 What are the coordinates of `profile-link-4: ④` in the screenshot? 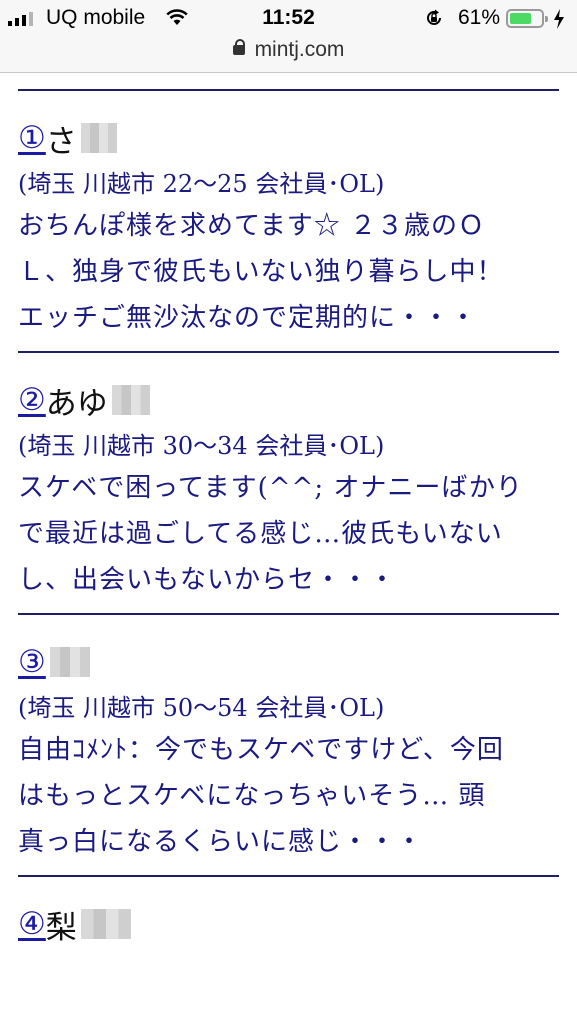 It's located at (32, 924).